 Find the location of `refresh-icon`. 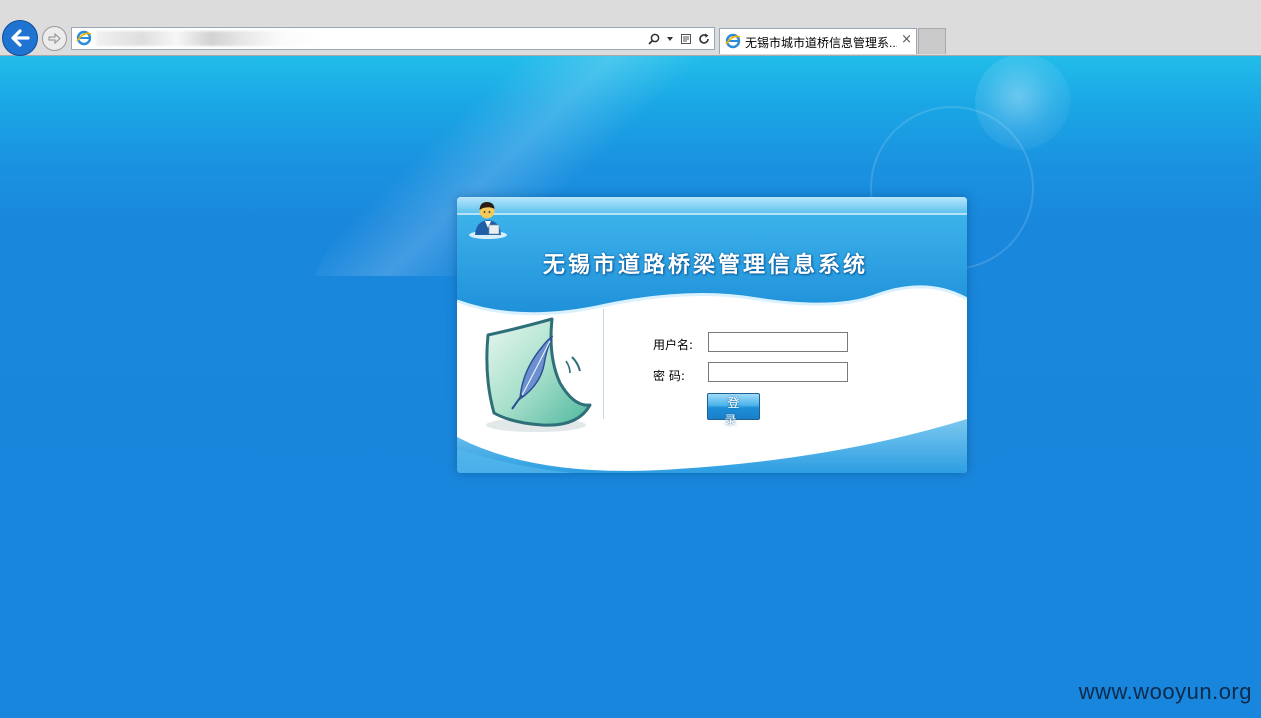

refresh-icon is located at coordinates (704, 39).